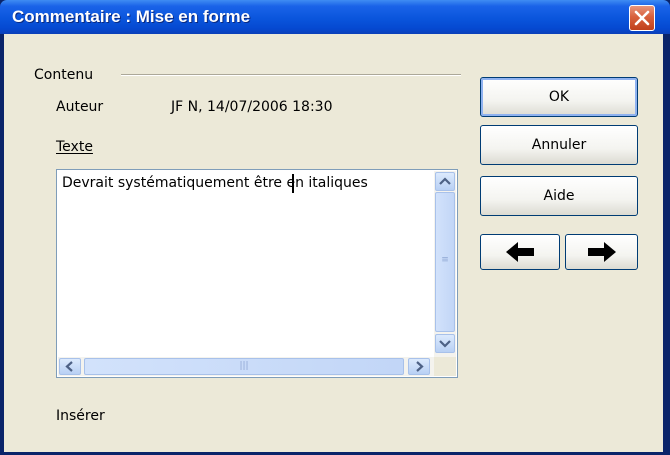  I want to click on chevron-up-icon, so click(445, 181).